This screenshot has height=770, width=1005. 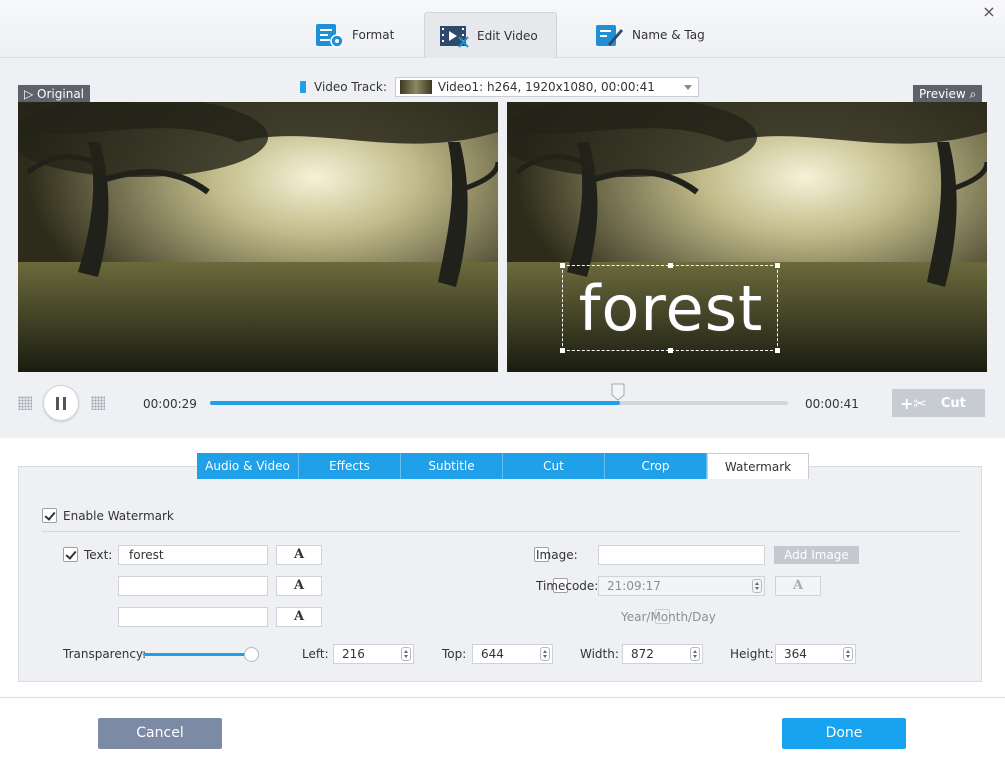 I want to click on enable-watermark-row: Enable Watermark, so click(x=108, y=515).